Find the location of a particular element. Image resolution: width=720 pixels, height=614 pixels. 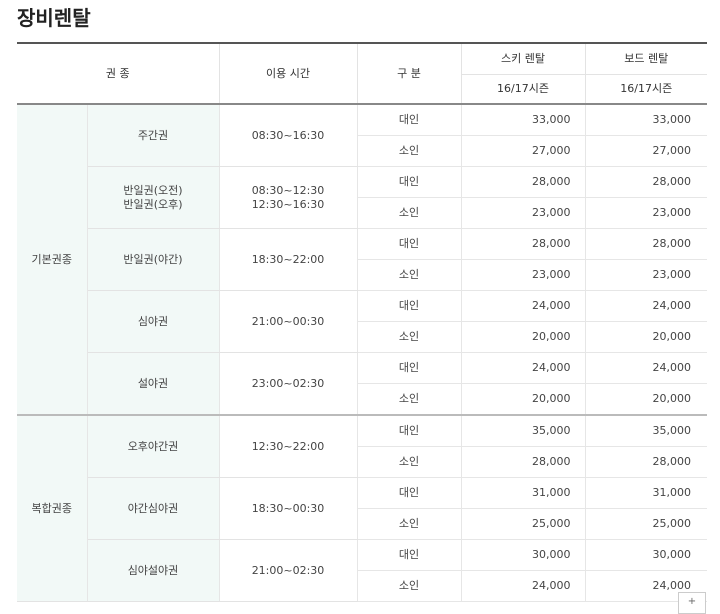

plus-icon: + is located at coordinates (692, 601).